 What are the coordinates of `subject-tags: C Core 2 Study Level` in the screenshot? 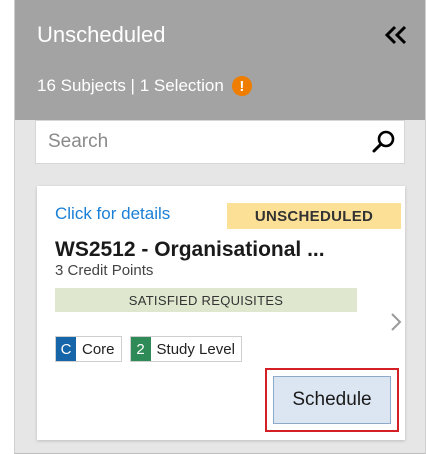 It's located at (148, 349).